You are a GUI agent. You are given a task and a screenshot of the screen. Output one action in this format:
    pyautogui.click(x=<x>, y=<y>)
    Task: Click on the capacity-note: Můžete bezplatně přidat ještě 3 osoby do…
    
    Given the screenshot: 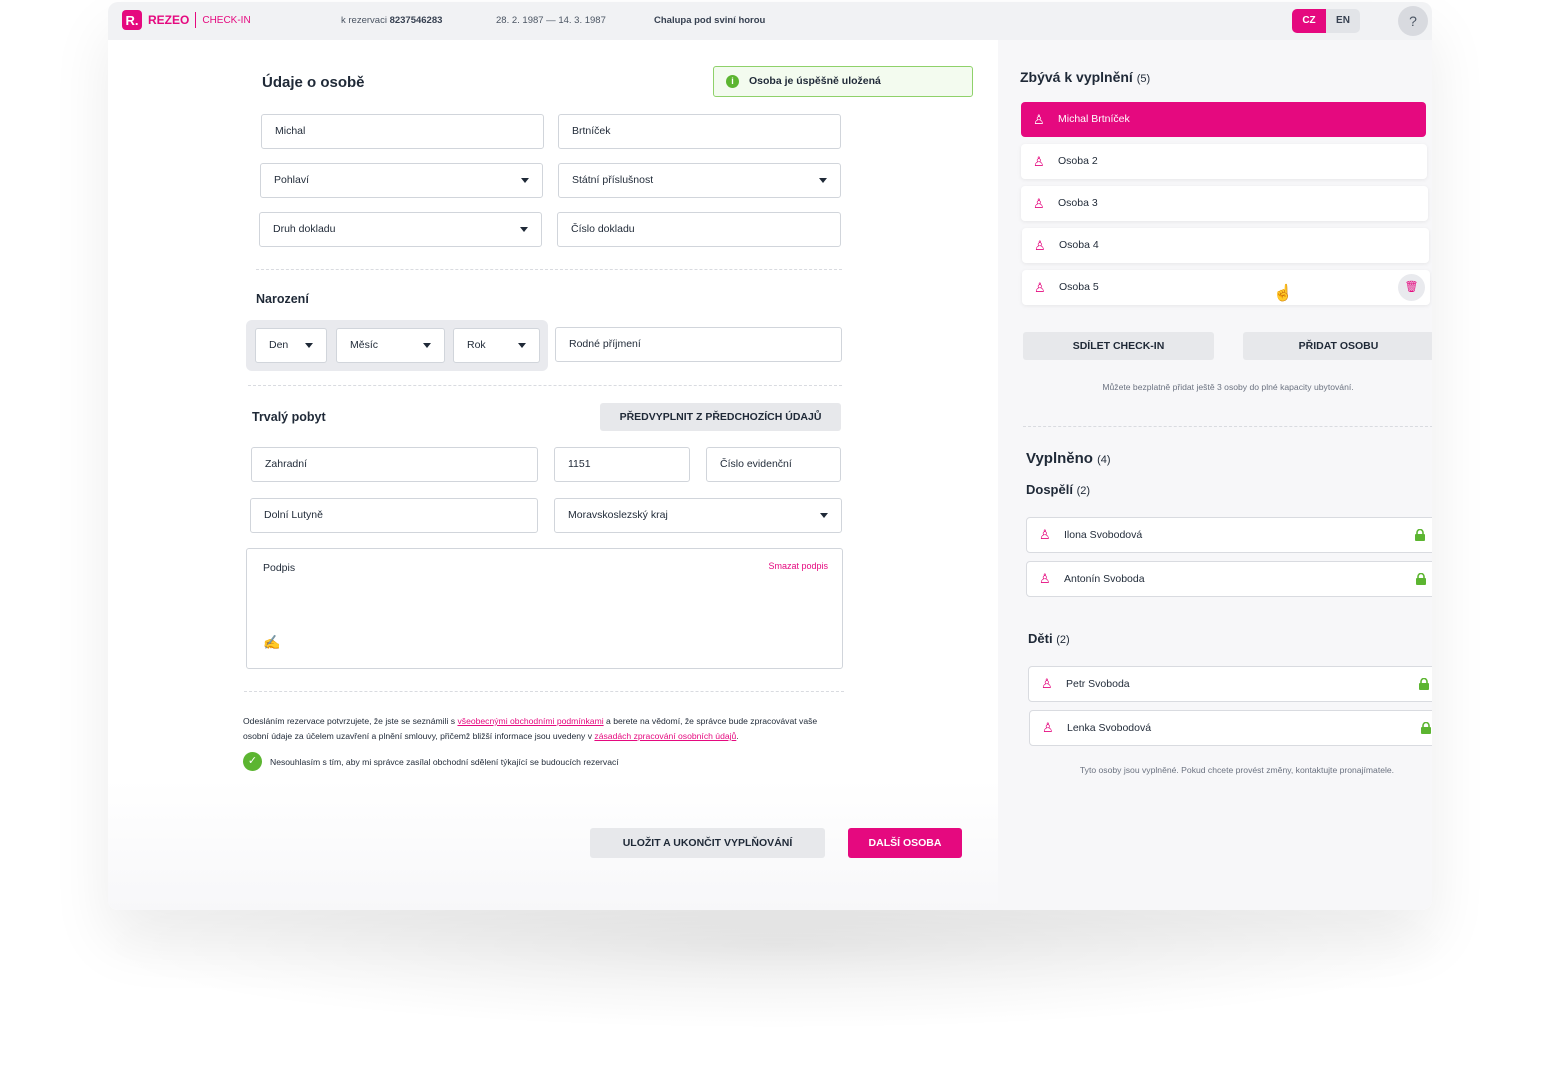 What is the action you would take?
    pyautogui.click(x=1228, y=387)
    